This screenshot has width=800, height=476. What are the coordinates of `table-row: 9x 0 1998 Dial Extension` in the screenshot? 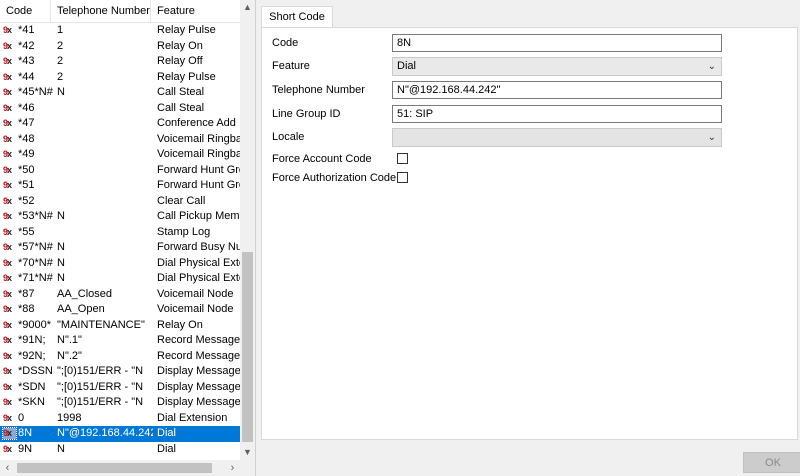 It's located at (120, 419).